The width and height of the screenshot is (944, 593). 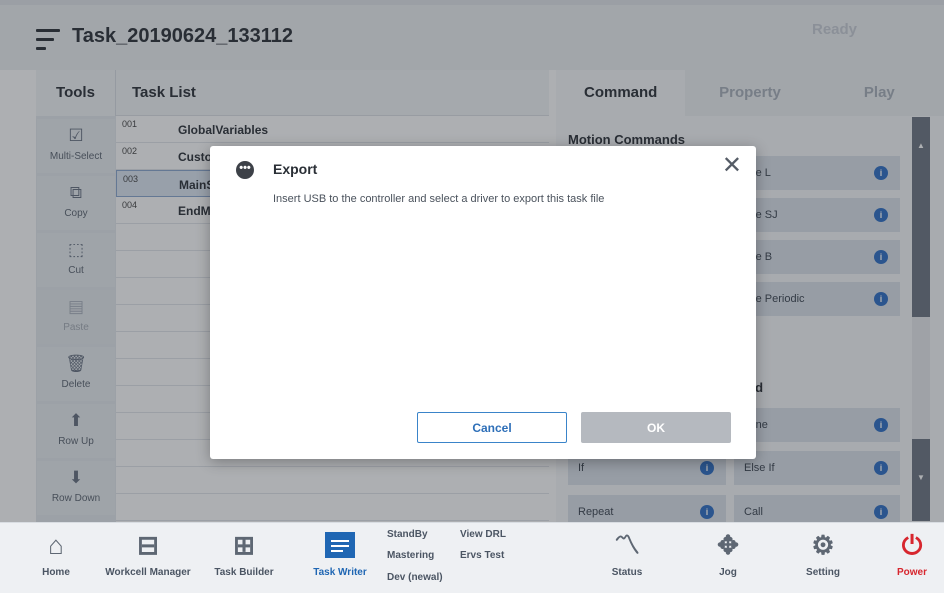 What do you see at coordinates (56, 572) in the screenshot?
I see `nav-home-label: Home` at bounding box center [56, 572].